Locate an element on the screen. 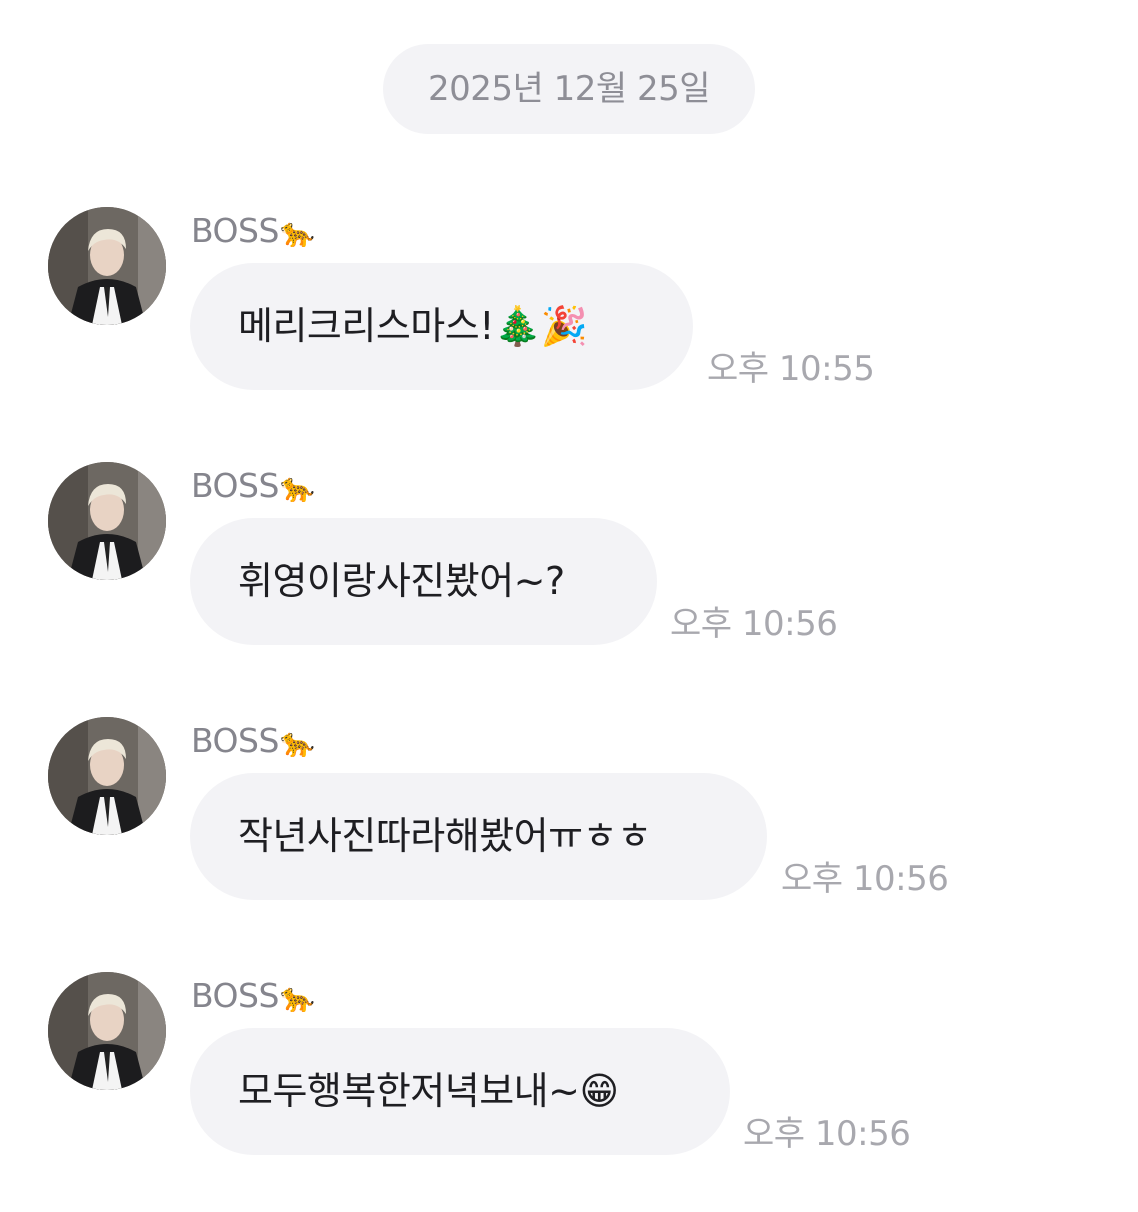 The height and width of the screenshot is (1212, 1138). message-bubble: 휘영이랑사진봤어~? is located at coordinates (423, 581).